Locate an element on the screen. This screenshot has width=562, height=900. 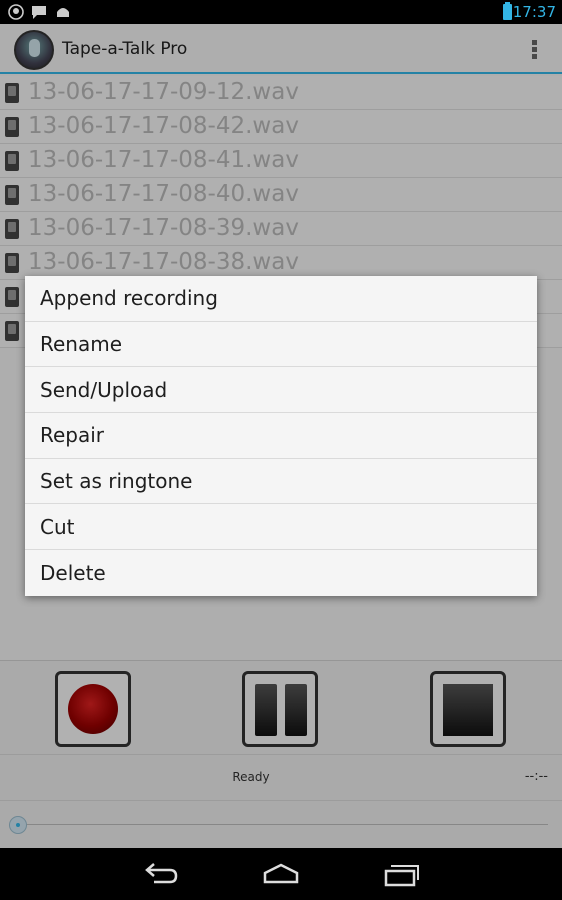
menu-item-delete: Delete is located at coordinates (281, 573).